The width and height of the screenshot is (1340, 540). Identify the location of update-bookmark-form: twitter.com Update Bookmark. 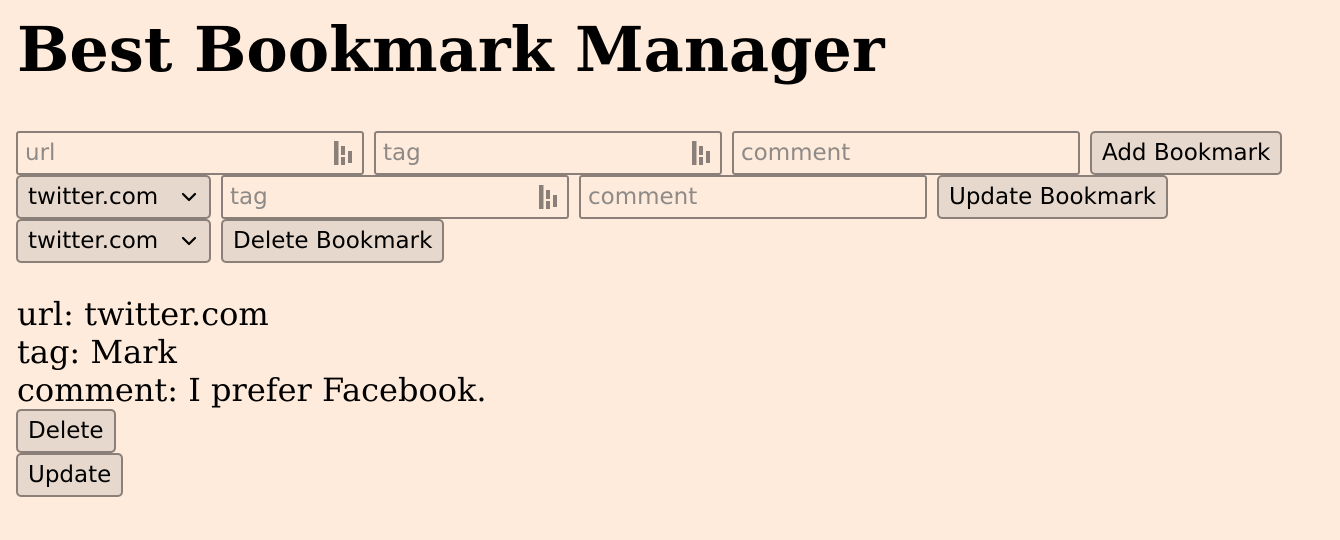
(592, 197).